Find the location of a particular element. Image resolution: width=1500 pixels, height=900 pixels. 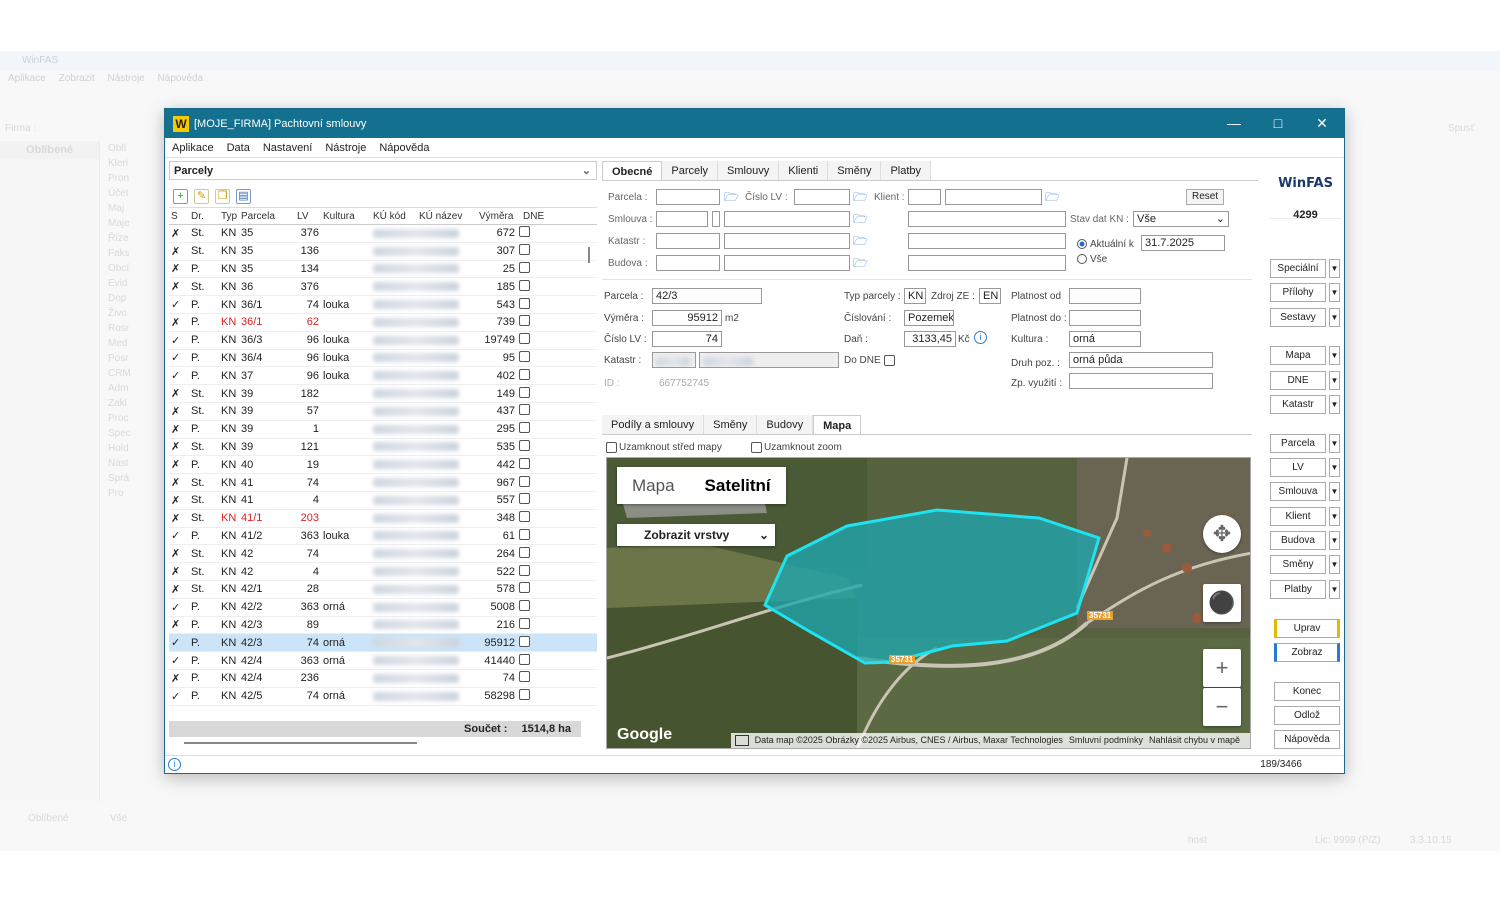

zoom-out-icon: − is located at coordinates (1222, 707).